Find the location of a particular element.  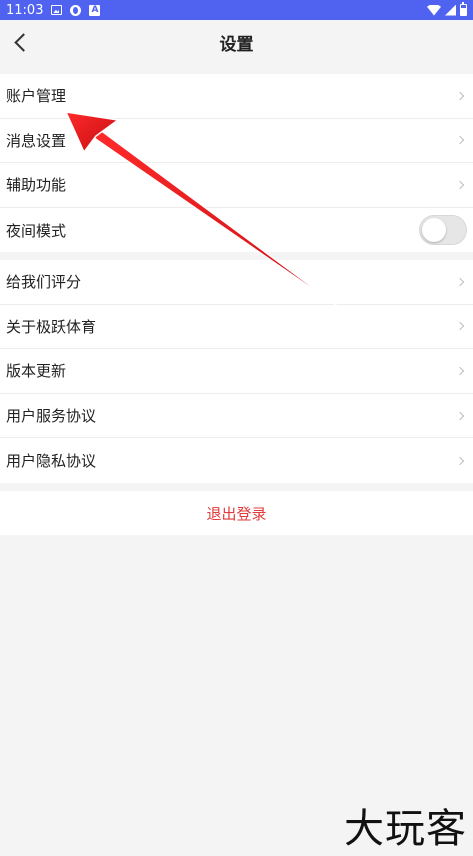

circle-app-icon is located at coordinates (76, 10).